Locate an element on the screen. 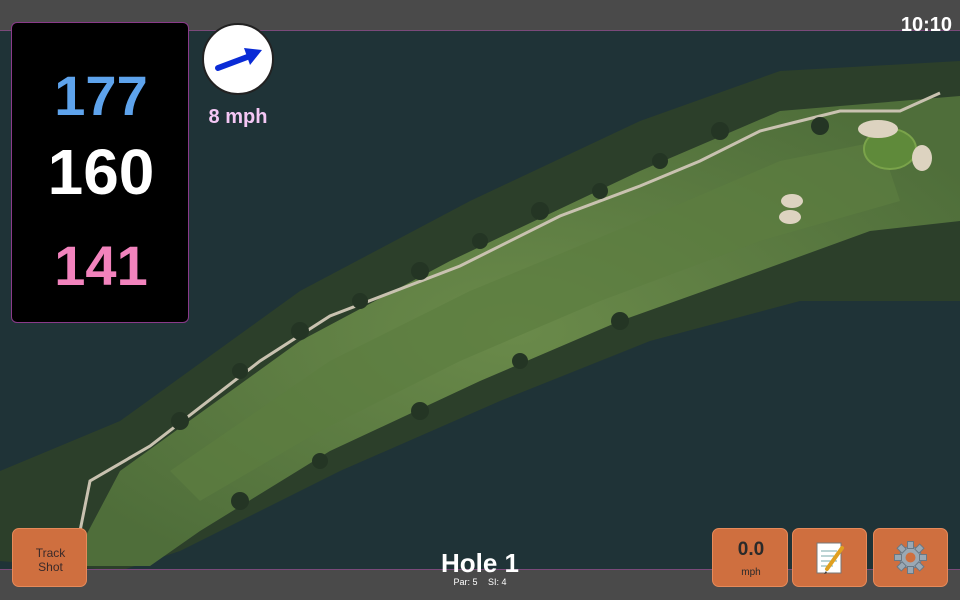 The height and width of the screenshot is (600, 960). track-shot-label-line2: Shot is located at coordinates (50, 567).